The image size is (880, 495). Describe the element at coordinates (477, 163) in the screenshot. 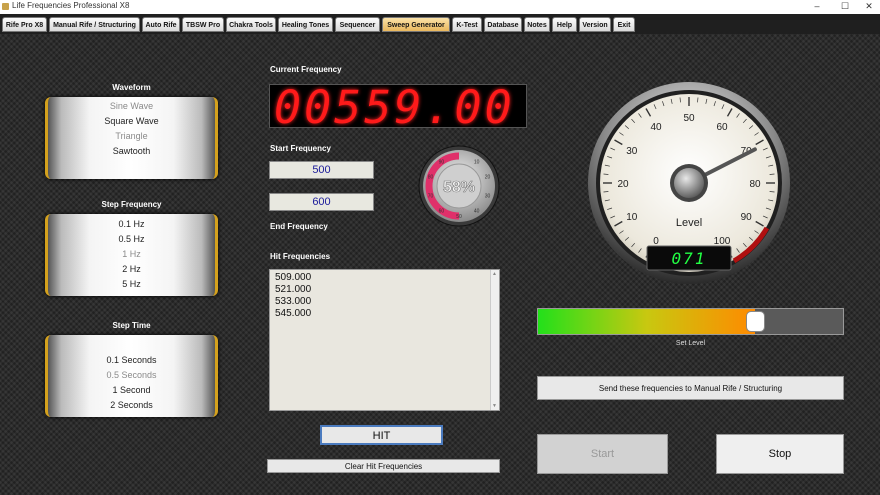

I see `progress-dial-tick-label: 10` at that location.